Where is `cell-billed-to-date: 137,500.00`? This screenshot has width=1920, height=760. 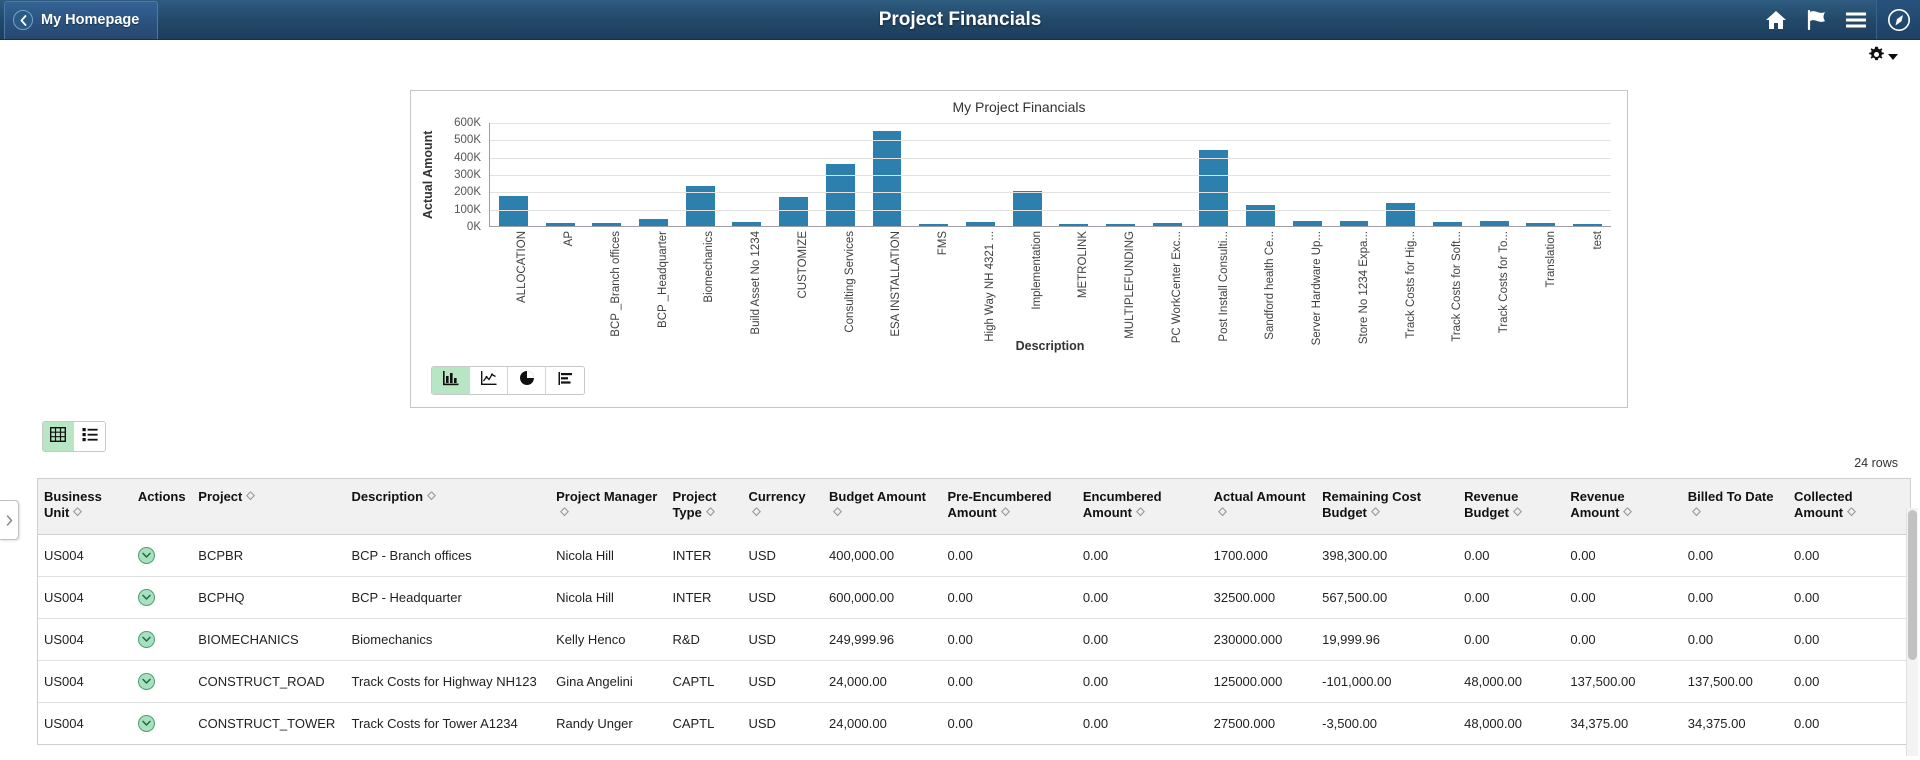
cell-billed-to-date: 137,500.00 is located at coordinates (1734, 681).